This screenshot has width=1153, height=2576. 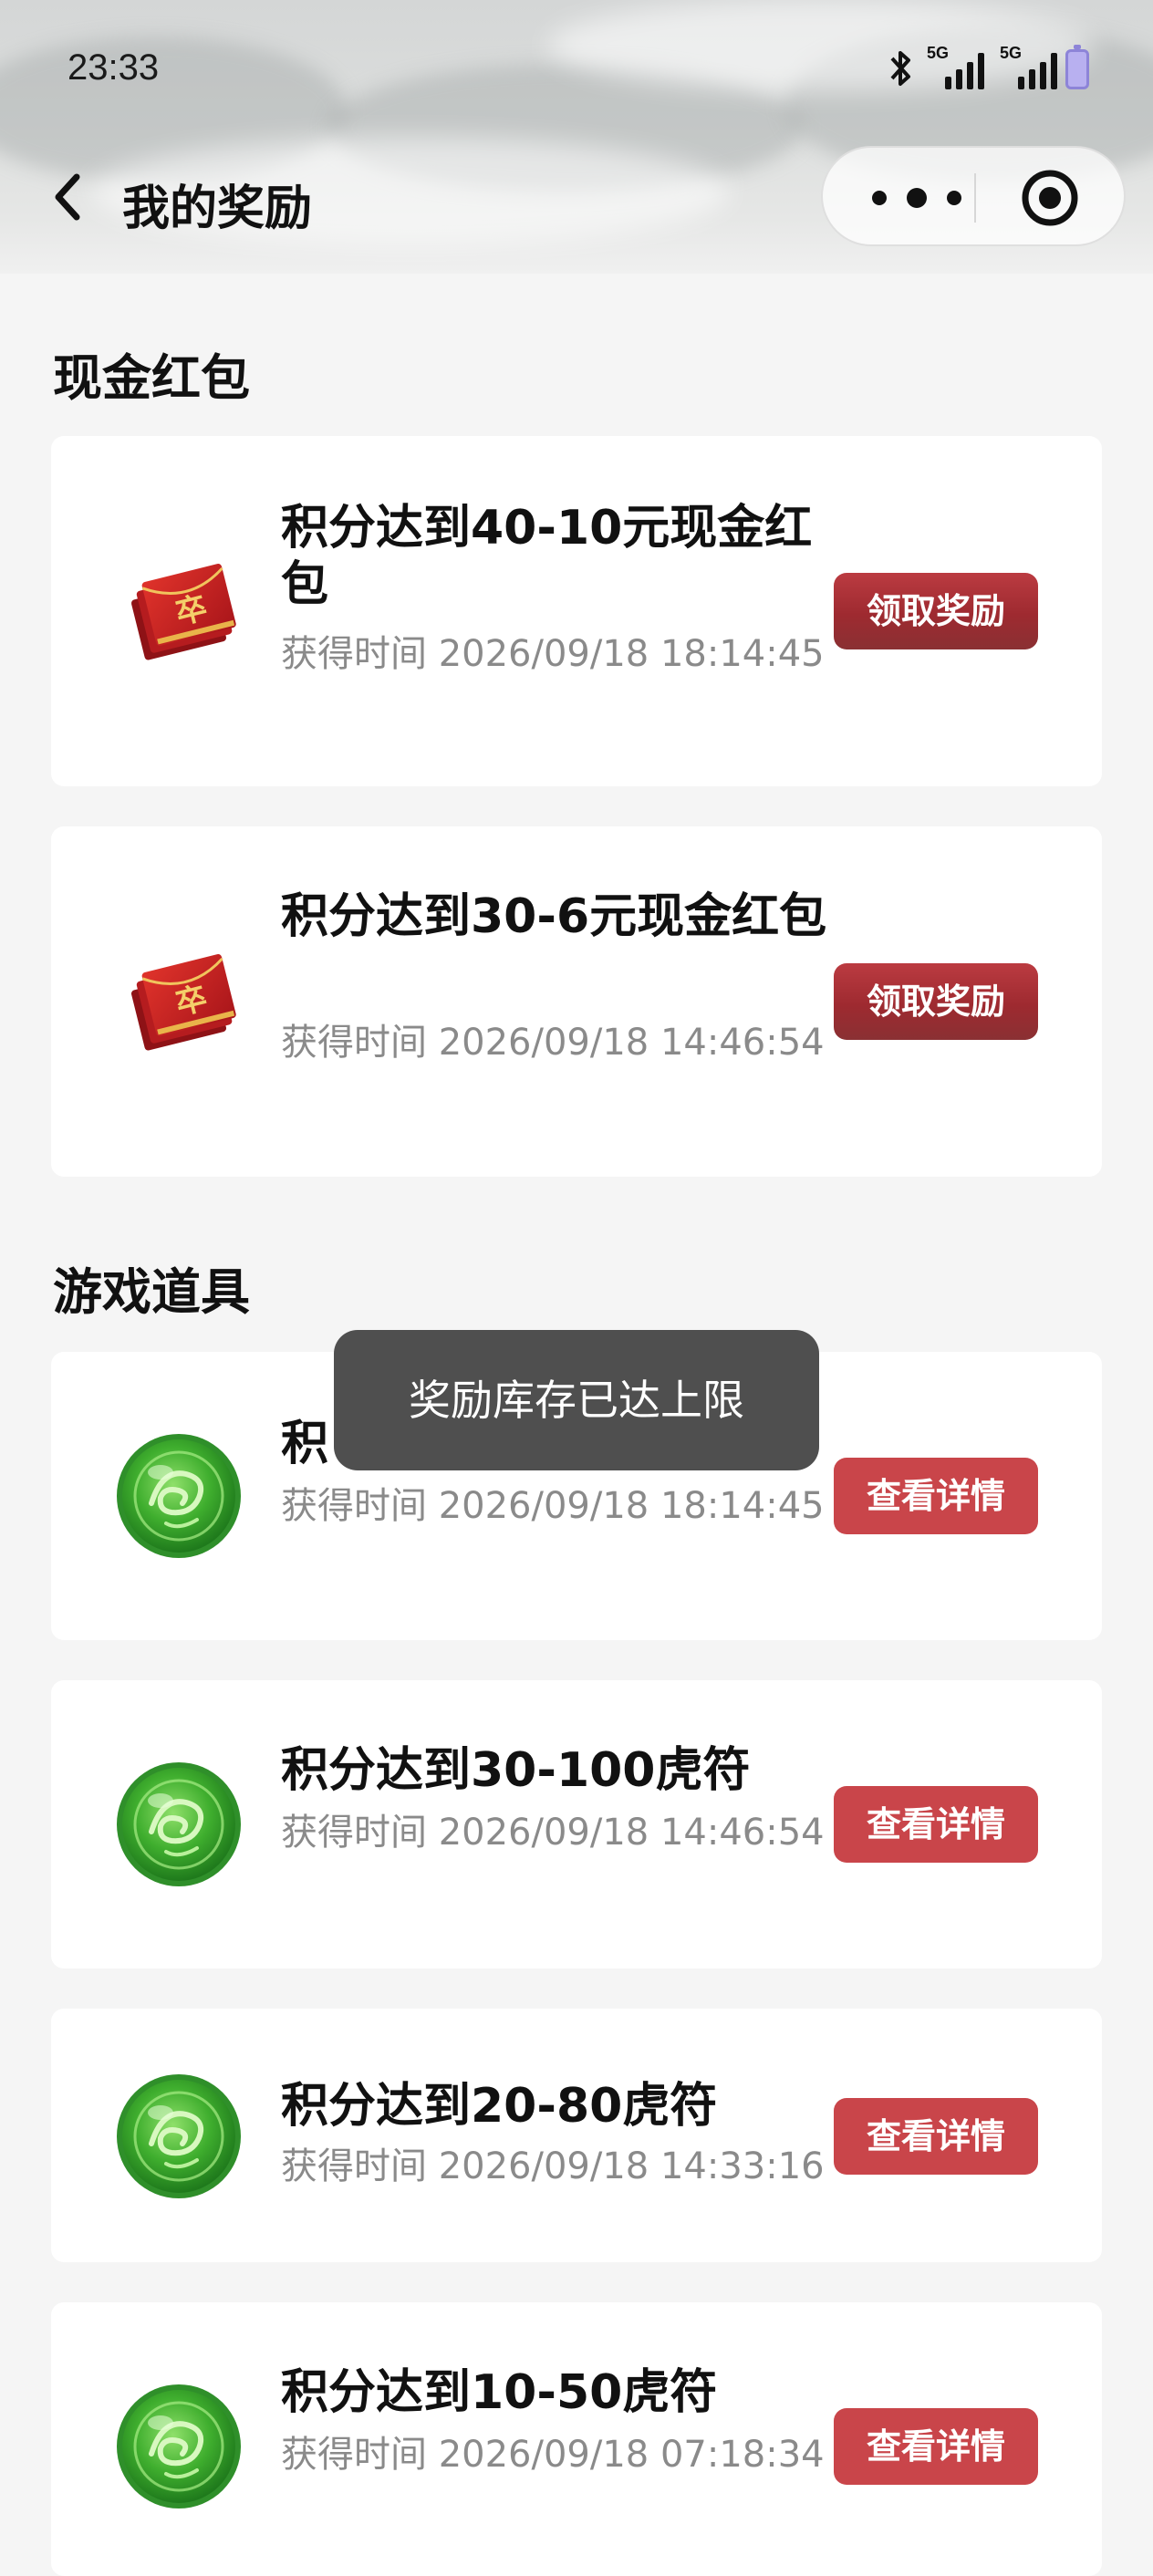 I want to click on header: 23:33 5G 5G 我的奖励, so click(x=576, y=137).